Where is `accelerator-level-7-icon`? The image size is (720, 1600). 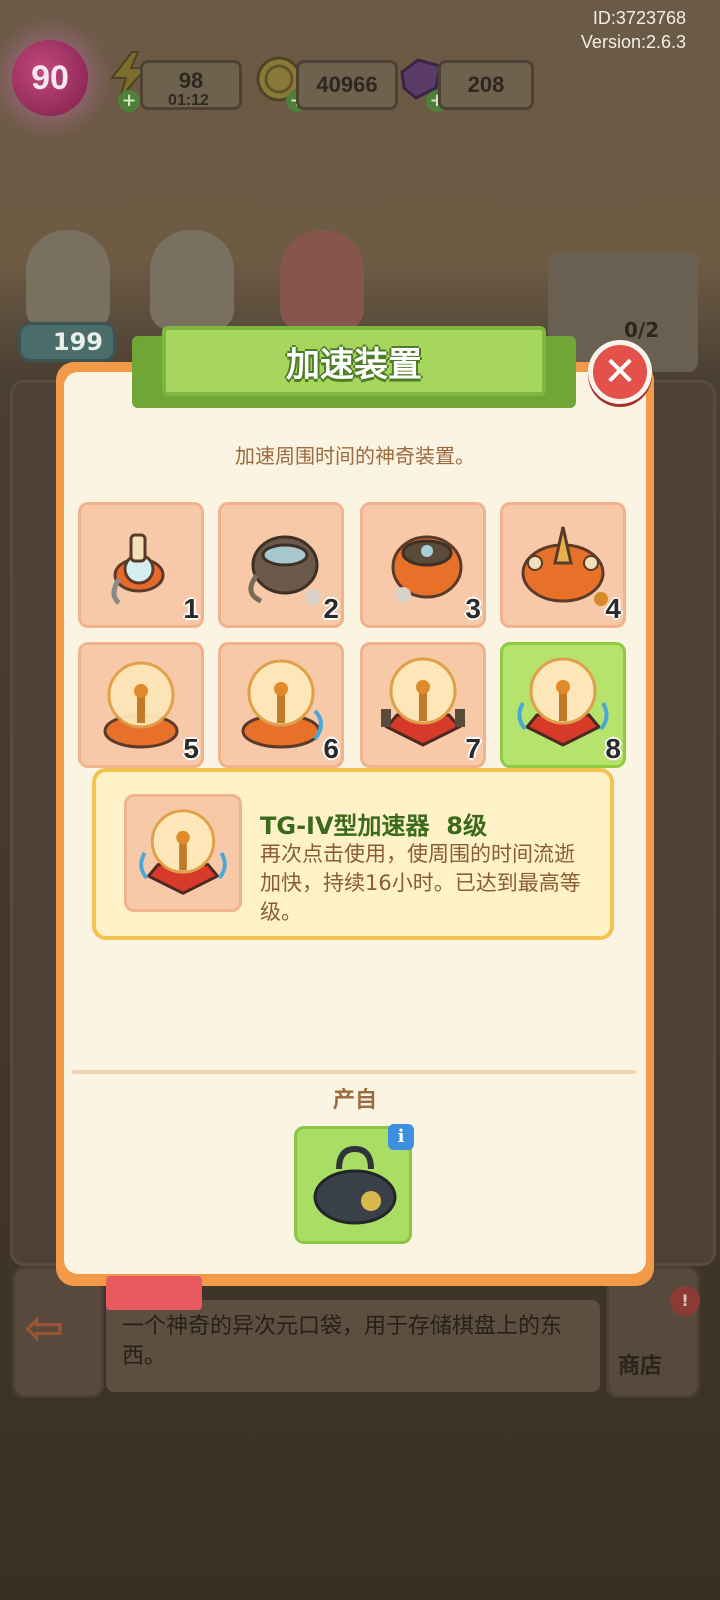
accelerator-level-7-icon is located at coordinates (423, 702).